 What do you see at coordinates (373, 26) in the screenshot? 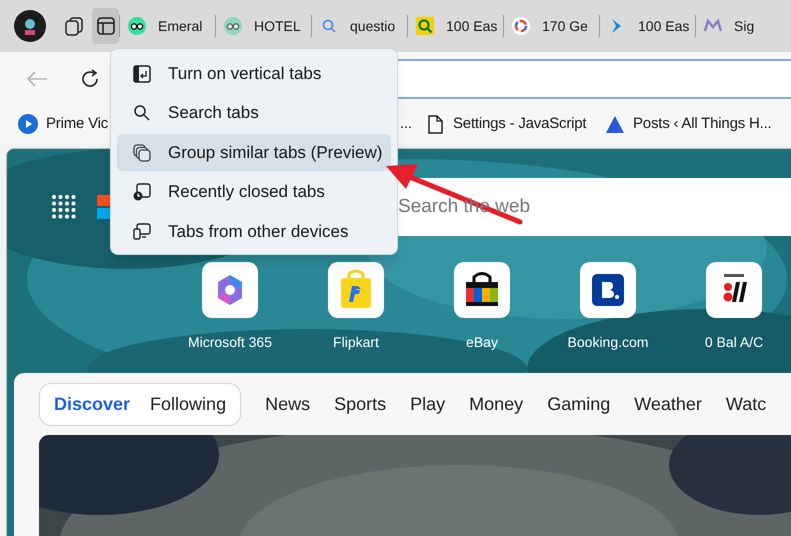
I see `tab-title: questio` at bounding box center [373, 26].